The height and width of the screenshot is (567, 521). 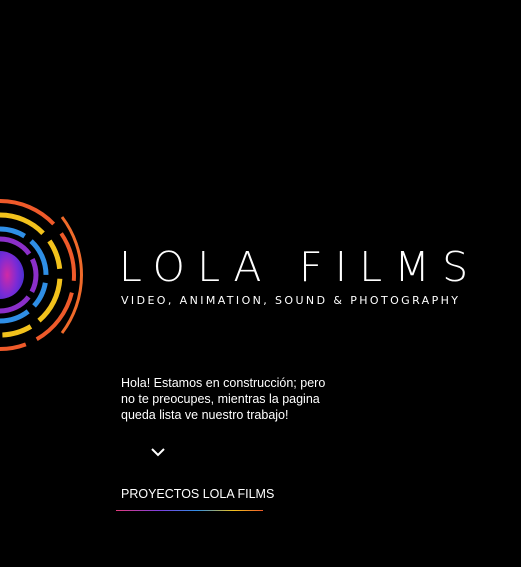 What do you see at coordinates (300, 267) in the screenshot?
I see `brand-title: LOLA FILMS` at bounding box center [300, 267].